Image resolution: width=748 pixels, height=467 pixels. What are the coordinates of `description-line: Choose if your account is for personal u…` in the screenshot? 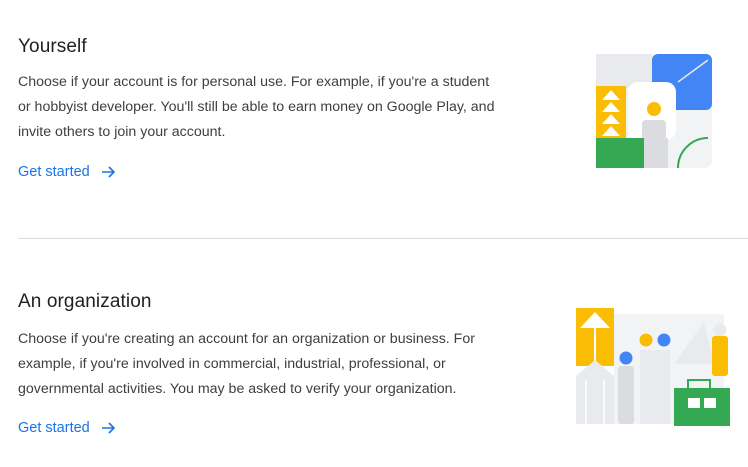 It's located at (254, 82).